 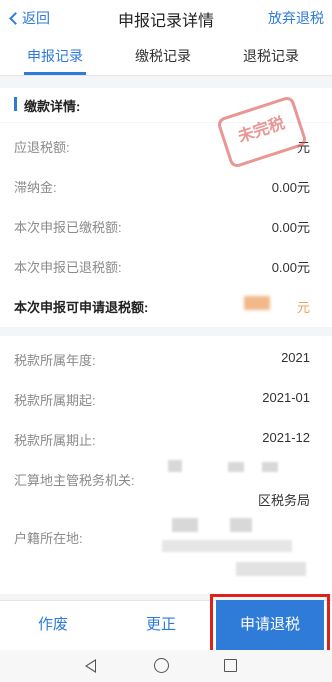 What do you see at coordinates (286, 397) in the screenshot?
I see `info-value: 2021-01` at bounding box center [286, 397].